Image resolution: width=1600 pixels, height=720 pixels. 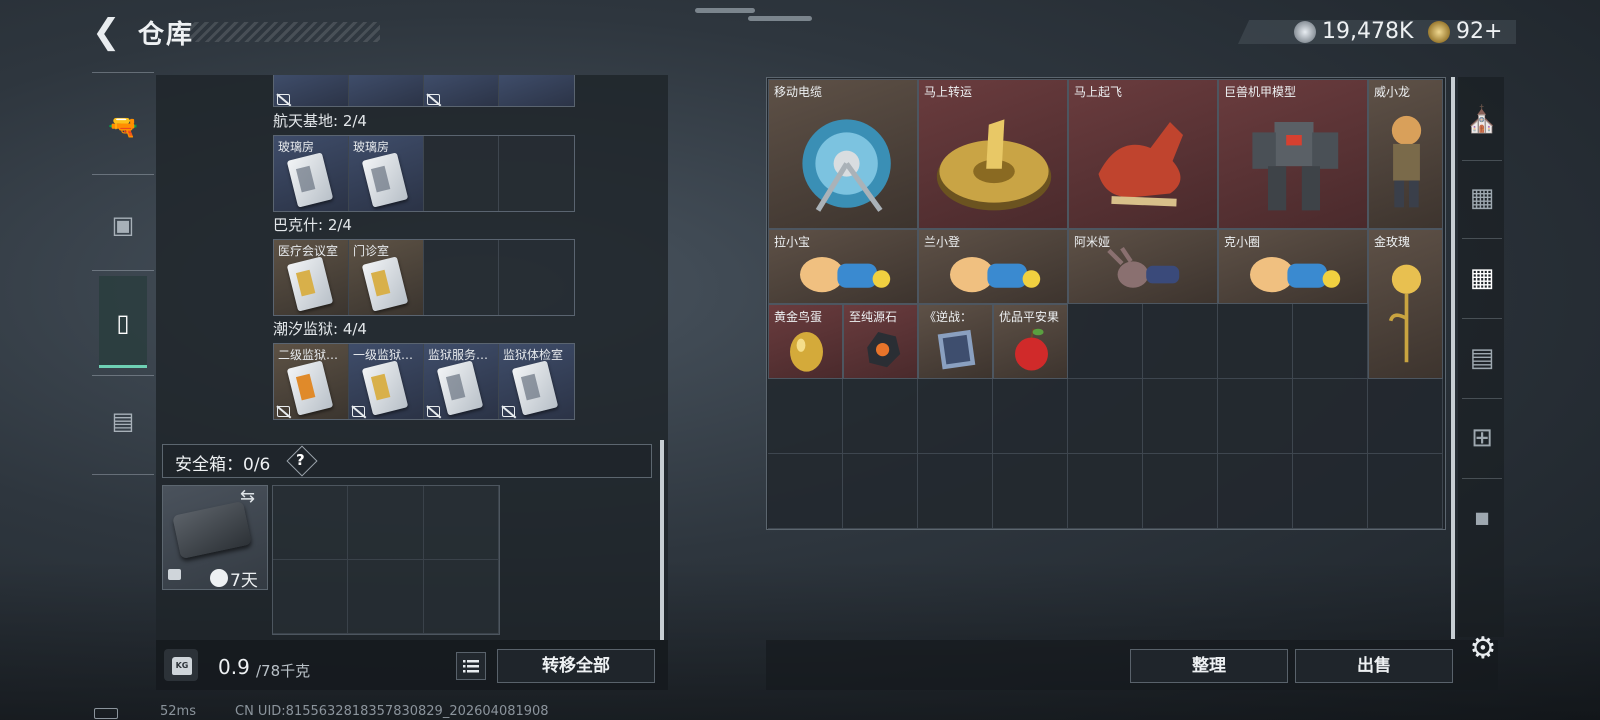 What do you see at coordinates (1482, 160) in the screenshot?
I see `tab-divider` at bounding box center [1482, 160].